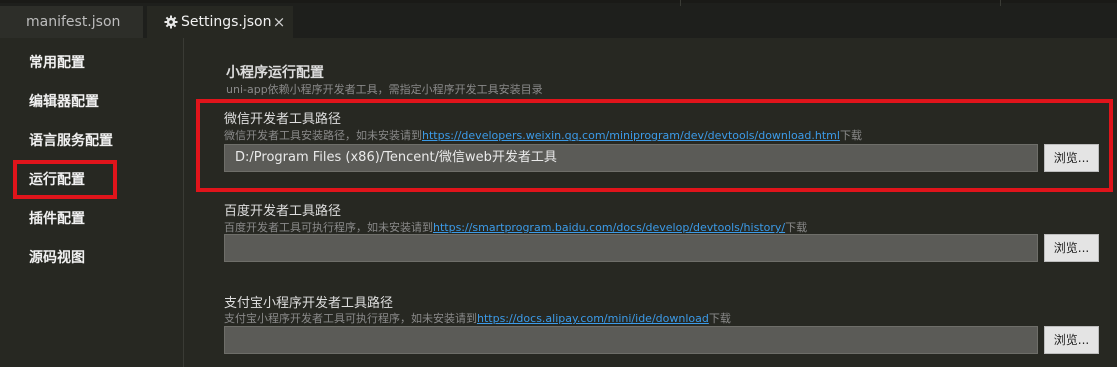 This screenshot has width=1117, height=367. Describe the element at coordinates (275, 73) in the screenshot. I see `section-title: 小程序运行配置` at that location.